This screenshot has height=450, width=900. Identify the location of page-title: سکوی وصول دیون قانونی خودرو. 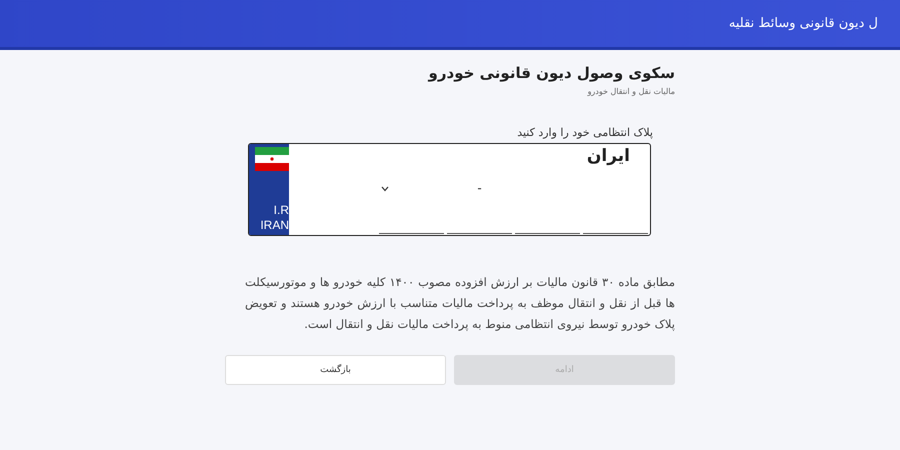
(551, 73).